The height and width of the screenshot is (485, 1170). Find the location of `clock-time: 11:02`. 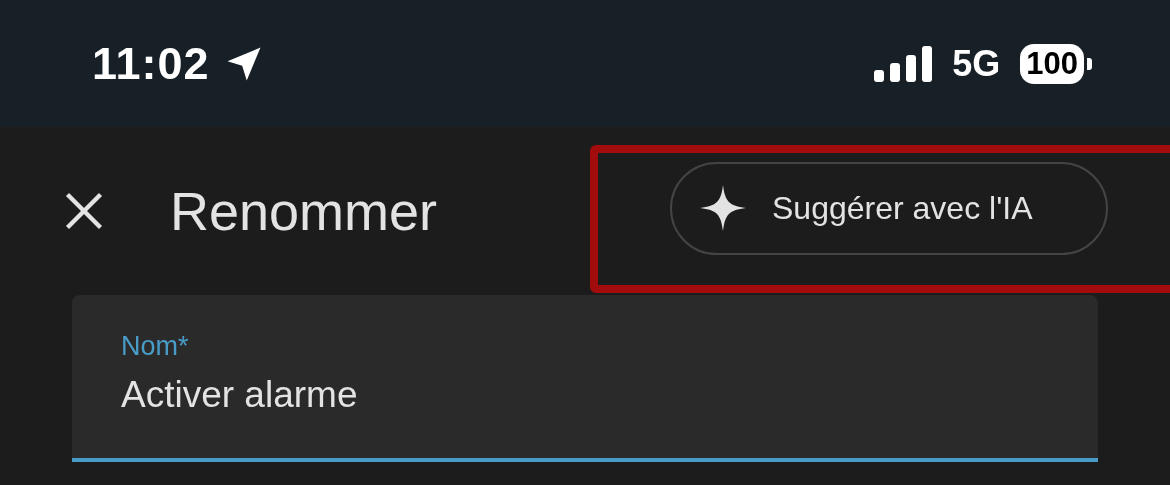

clock-time: 11:02 is located at coordinates (151, 63).